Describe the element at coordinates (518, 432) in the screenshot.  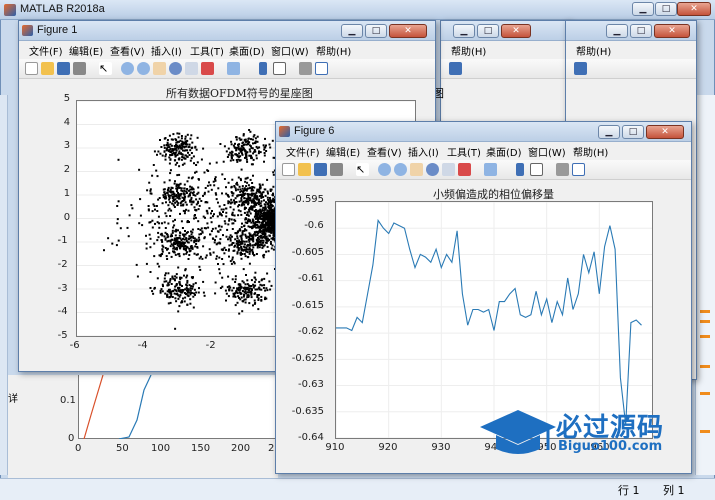
I see `graduation-cap-icon` at that location.